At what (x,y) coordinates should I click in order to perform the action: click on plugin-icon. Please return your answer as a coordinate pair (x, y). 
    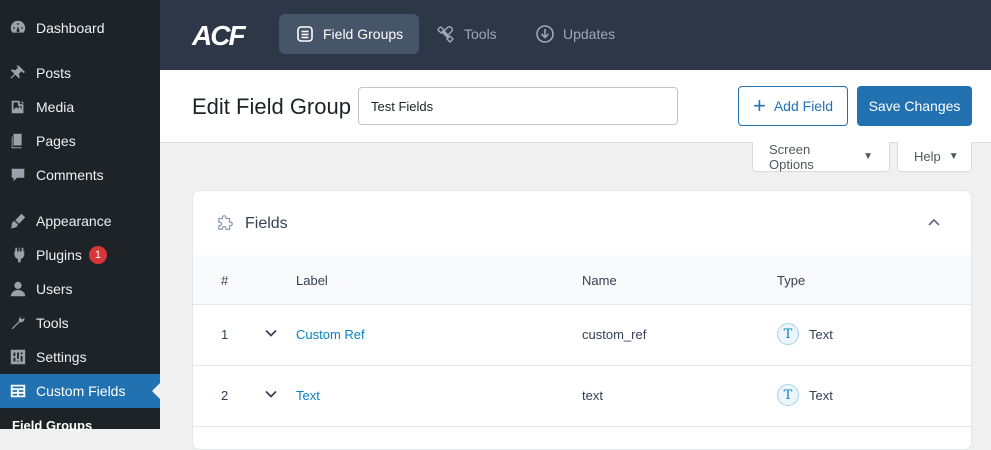
    Looking at the image, I should click on (18, 255).